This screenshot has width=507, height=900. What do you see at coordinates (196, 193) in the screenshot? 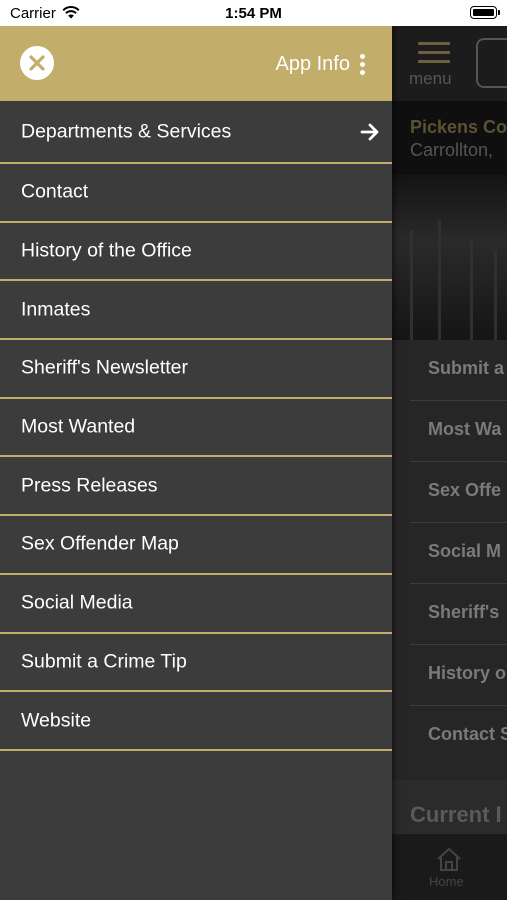
I see `menu-item-contact: Contact` at bounding box center [196, 193].